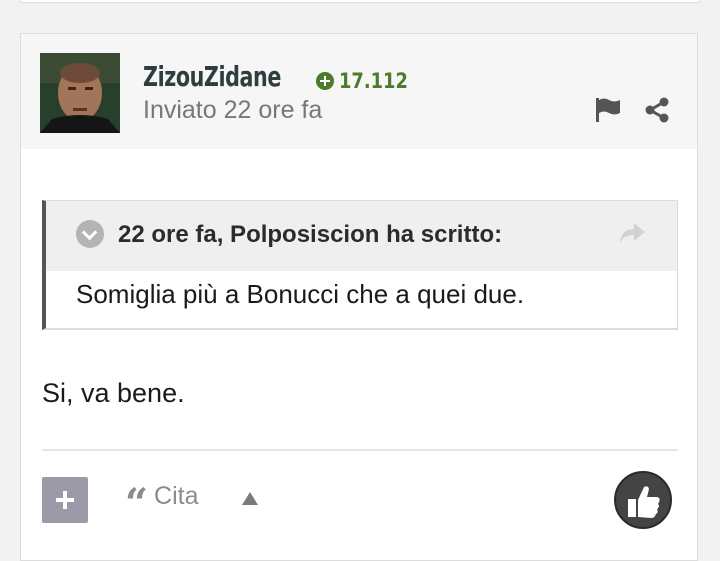  I want to click on share-arrow-icon, so click(632, 233).